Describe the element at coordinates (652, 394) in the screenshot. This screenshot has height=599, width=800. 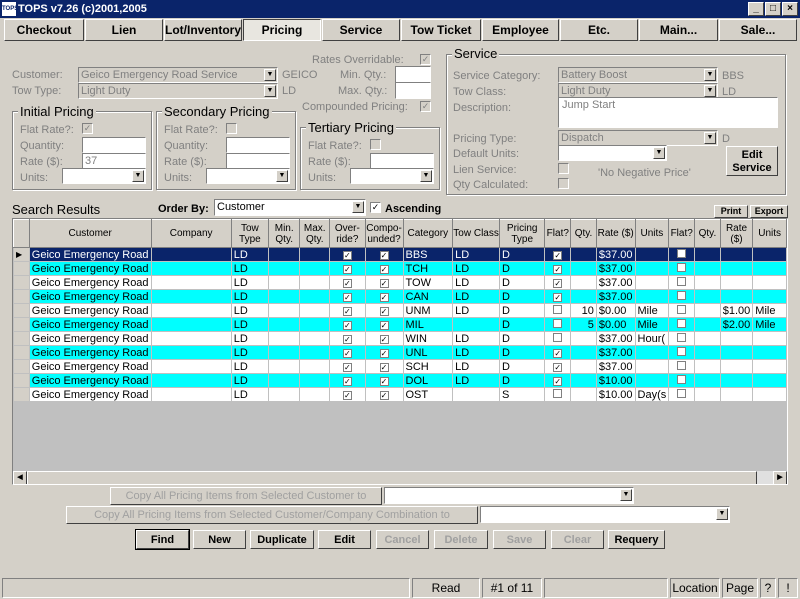
I see `cell-units: Day(s` at that location.